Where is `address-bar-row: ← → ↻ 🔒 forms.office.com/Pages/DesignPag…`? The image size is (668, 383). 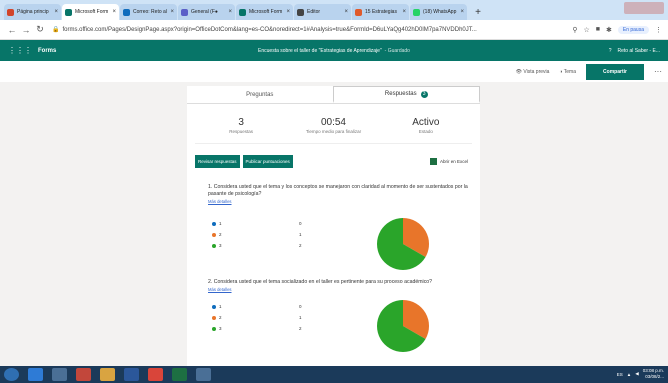 address-bar-row: ← → ↻ 🔒 forms.office.com/Pages/DesignPag… is located at coordinates (334, 30).